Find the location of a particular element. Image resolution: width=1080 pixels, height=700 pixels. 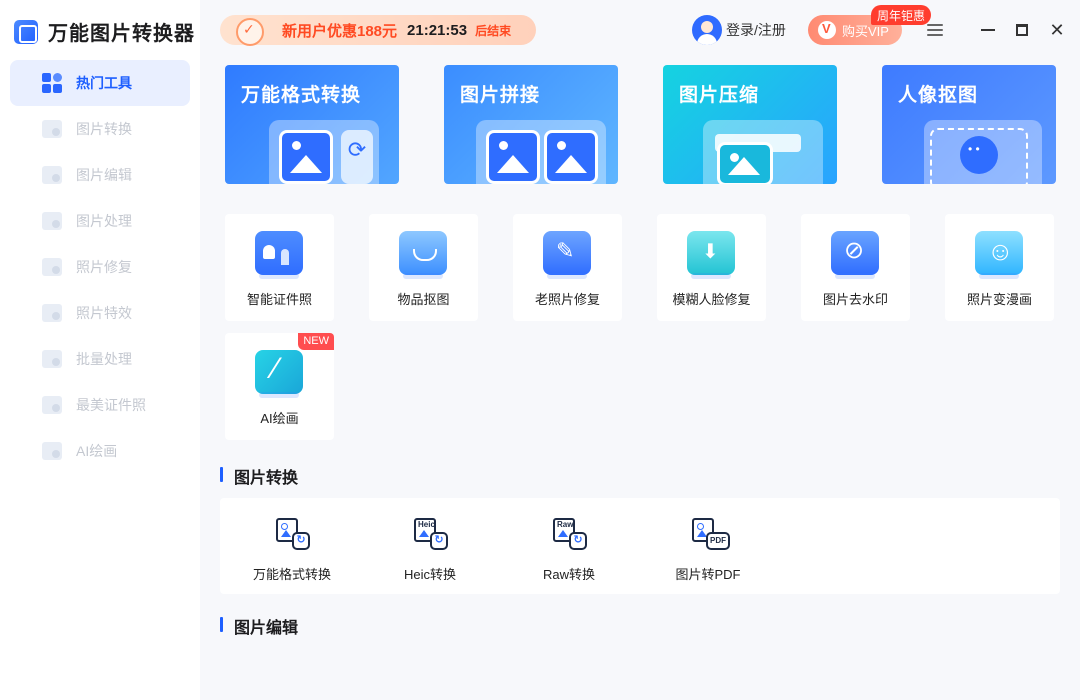

sidebar-item-label: 图片转换 is located at coordinates (104, 129).